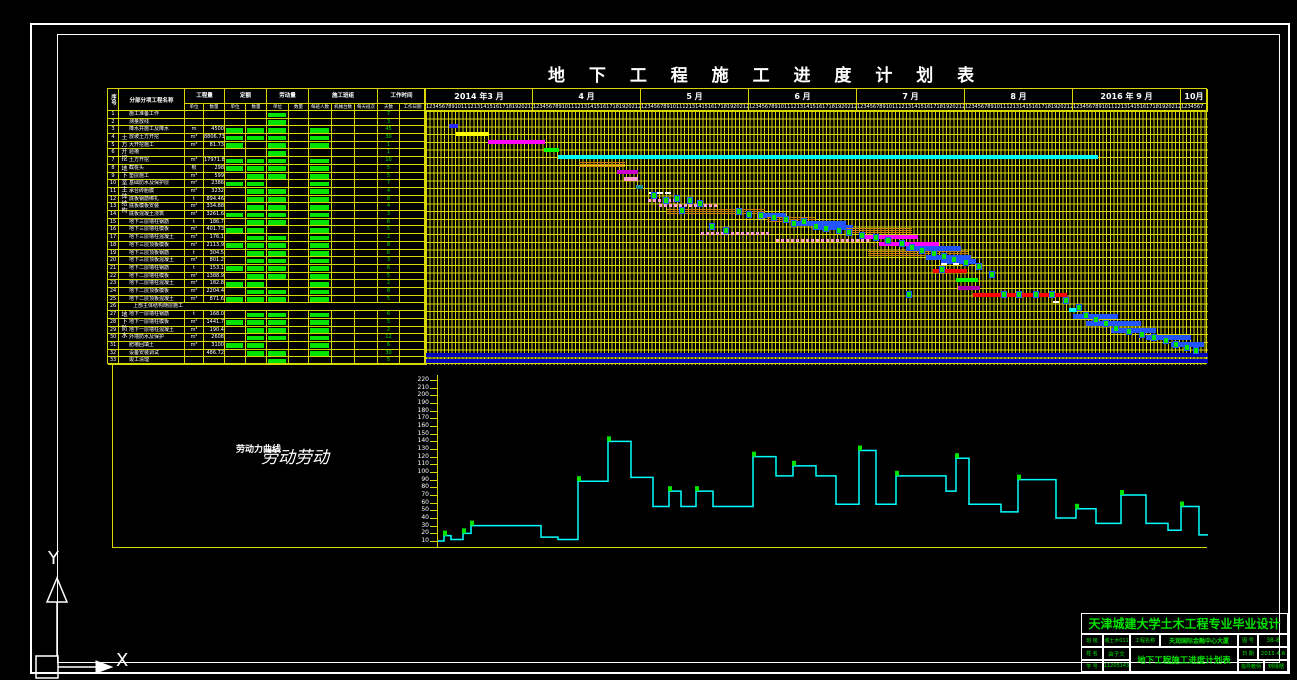 The image size is (1297, 680). What do you see at coordinates (267, 276) in the screenshot?
I see `table-row: 22 地下二层墙柱模板 m² 1388.9 5` at bounding box center [267, 276].